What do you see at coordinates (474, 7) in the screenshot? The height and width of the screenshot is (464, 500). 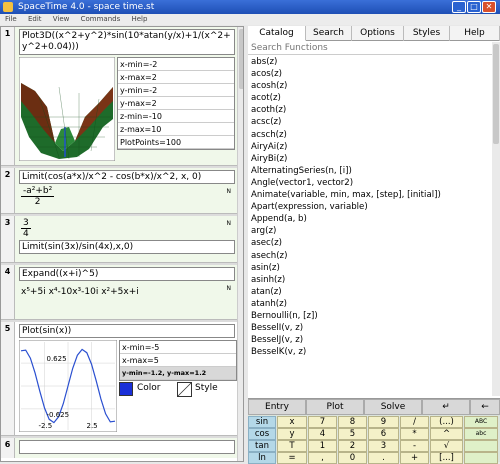 I see `maximize-button: □` at bounding box center [474, 7].